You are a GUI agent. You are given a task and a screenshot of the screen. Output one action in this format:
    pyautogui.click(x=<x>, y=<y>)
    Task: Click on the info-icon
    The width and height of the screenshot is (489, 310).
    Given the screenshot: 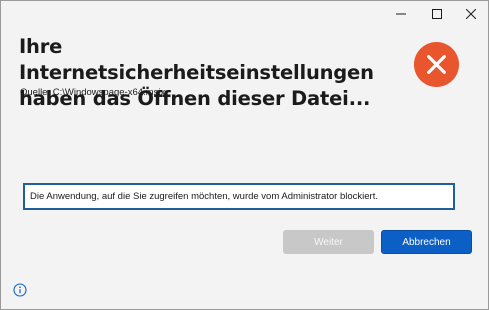 What is the action you would take?
    pyautogui.click(x=20, y=290)
    